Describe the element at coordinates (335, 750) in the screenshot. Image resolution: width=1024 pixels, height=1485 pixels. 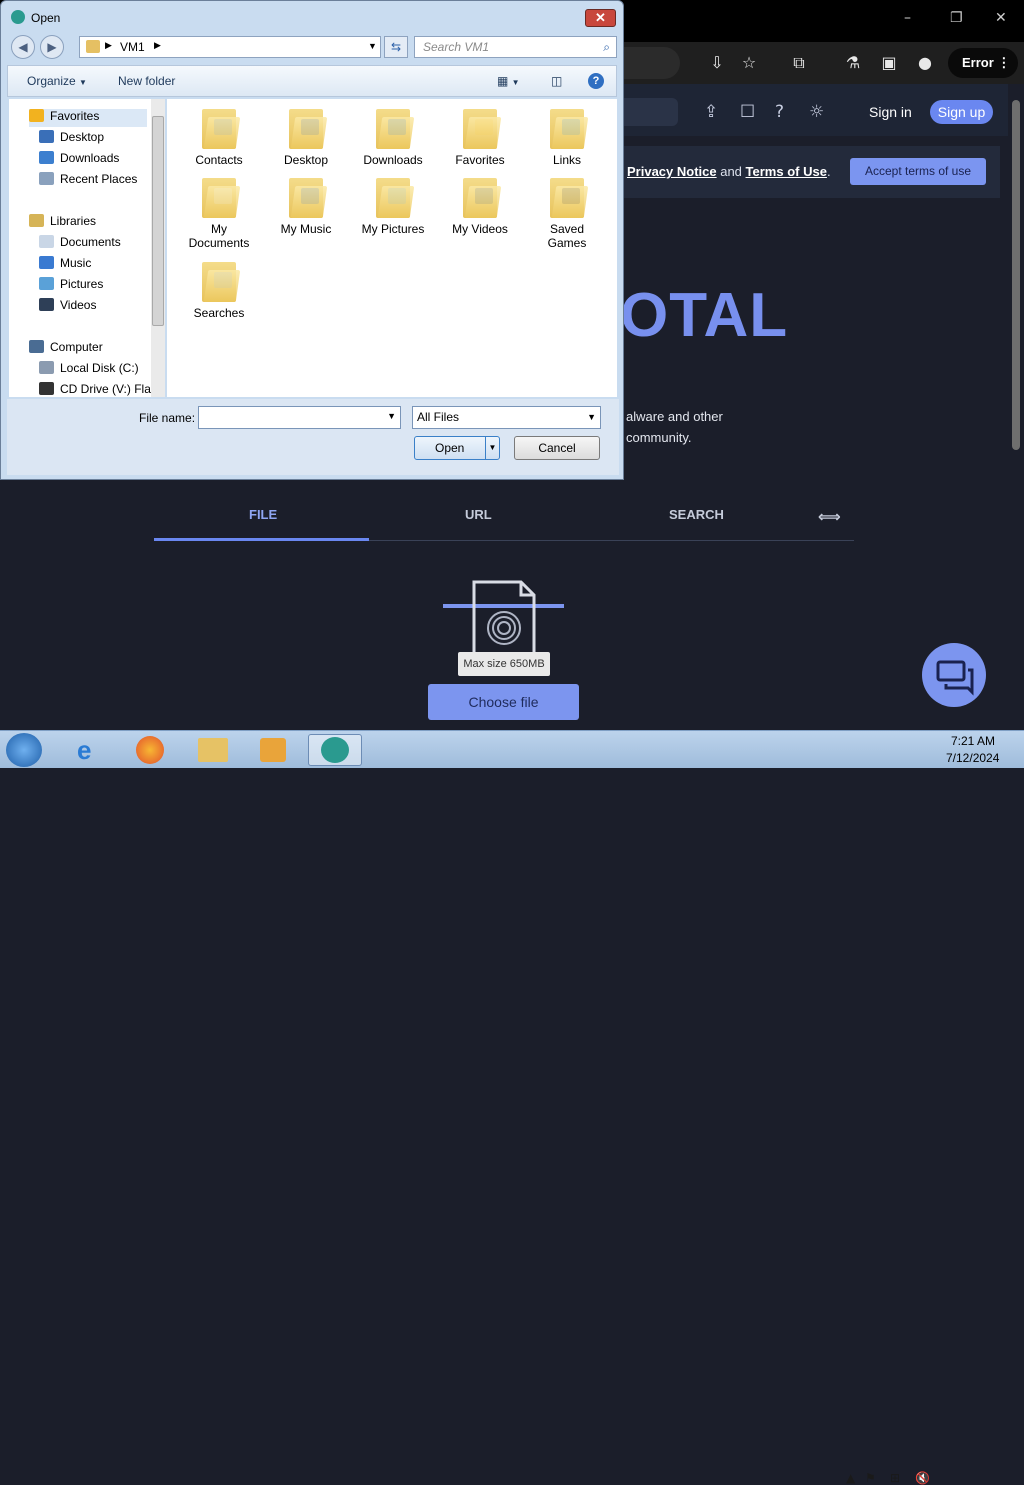
I see `active-app-icon` at that location.